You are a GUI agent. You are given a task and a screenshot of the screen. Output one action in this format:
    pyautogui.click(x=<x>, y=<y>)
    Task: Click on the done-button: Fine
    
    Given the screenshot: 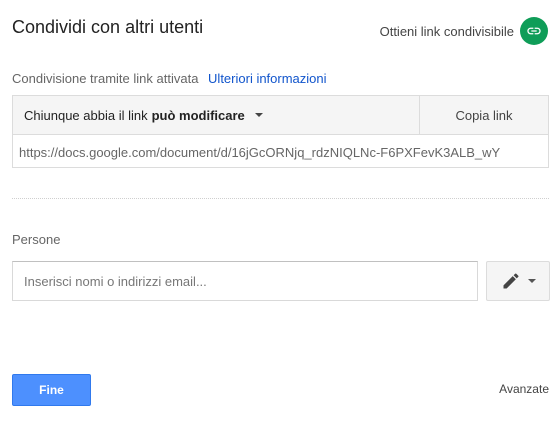 What is the action you would take?
    pyautogui.click(x=51, y=390)
    